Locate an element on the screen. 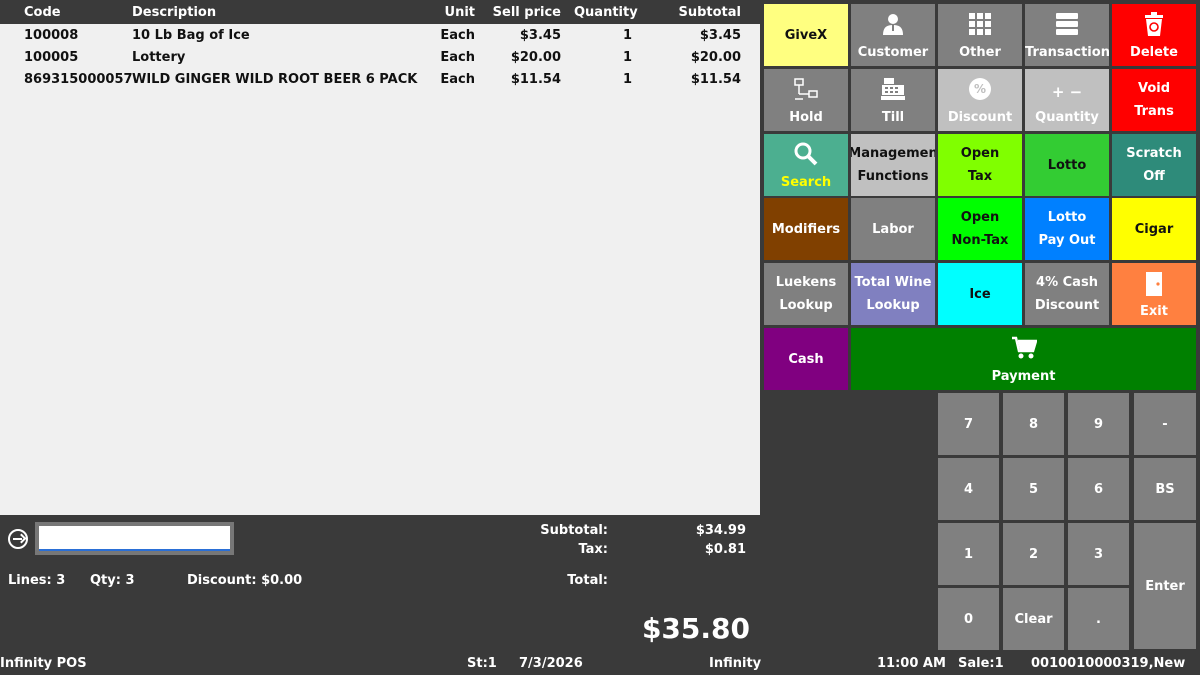 The image size is (1200, 675). givex-button: GiveX is located at coordinates (806, 35).